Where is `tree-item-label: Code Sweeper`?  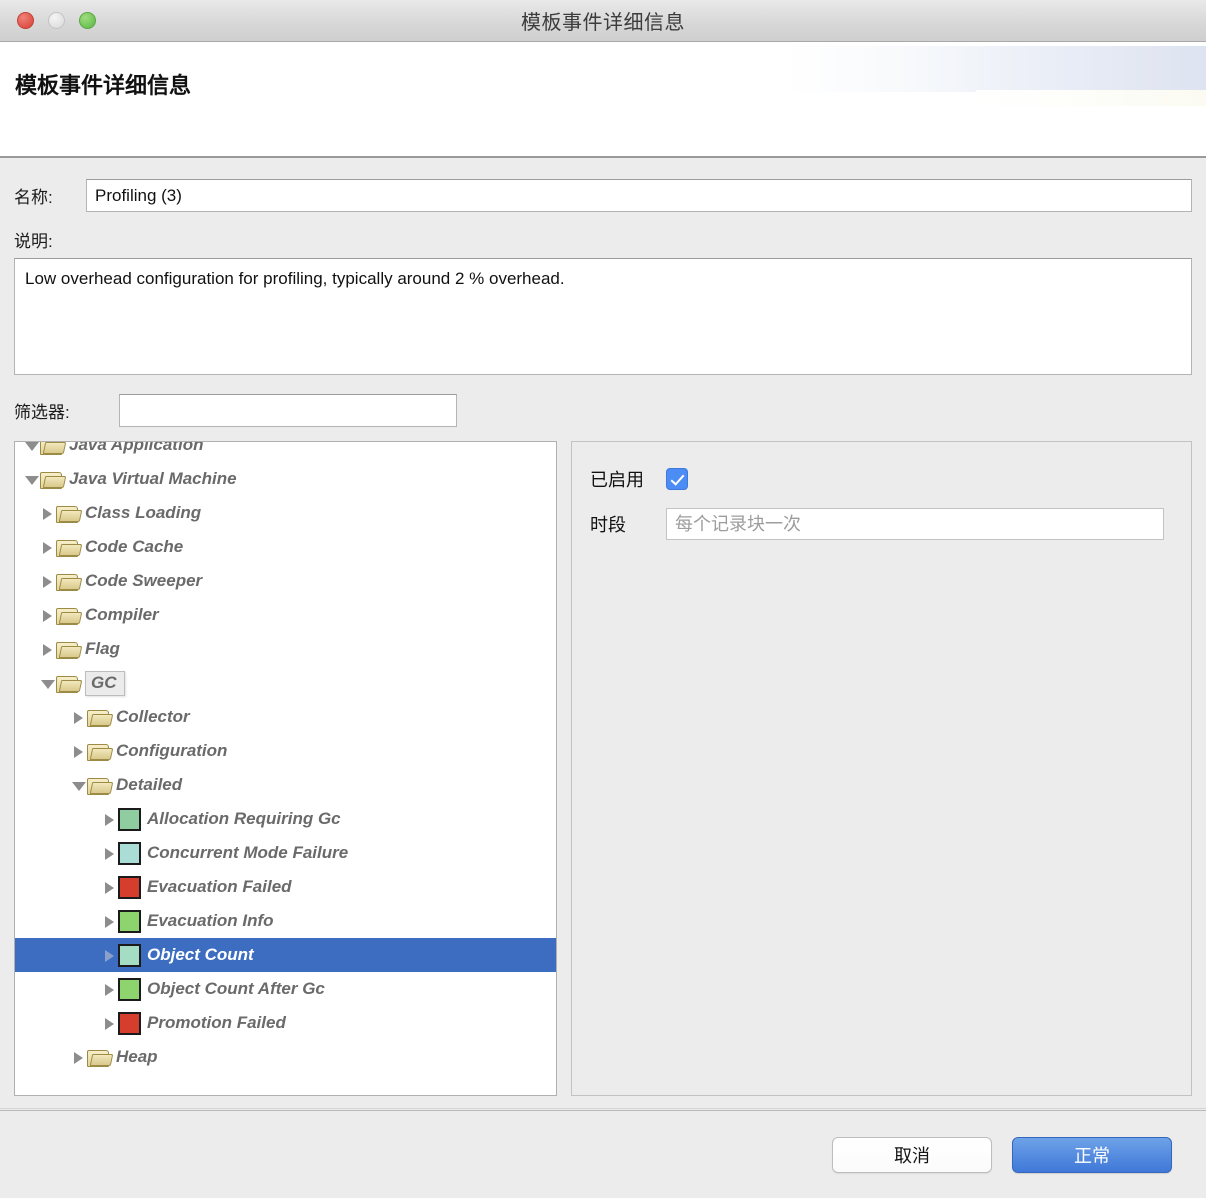
tree-item-label: Code Sweeper is located at coordinates (144, 580).